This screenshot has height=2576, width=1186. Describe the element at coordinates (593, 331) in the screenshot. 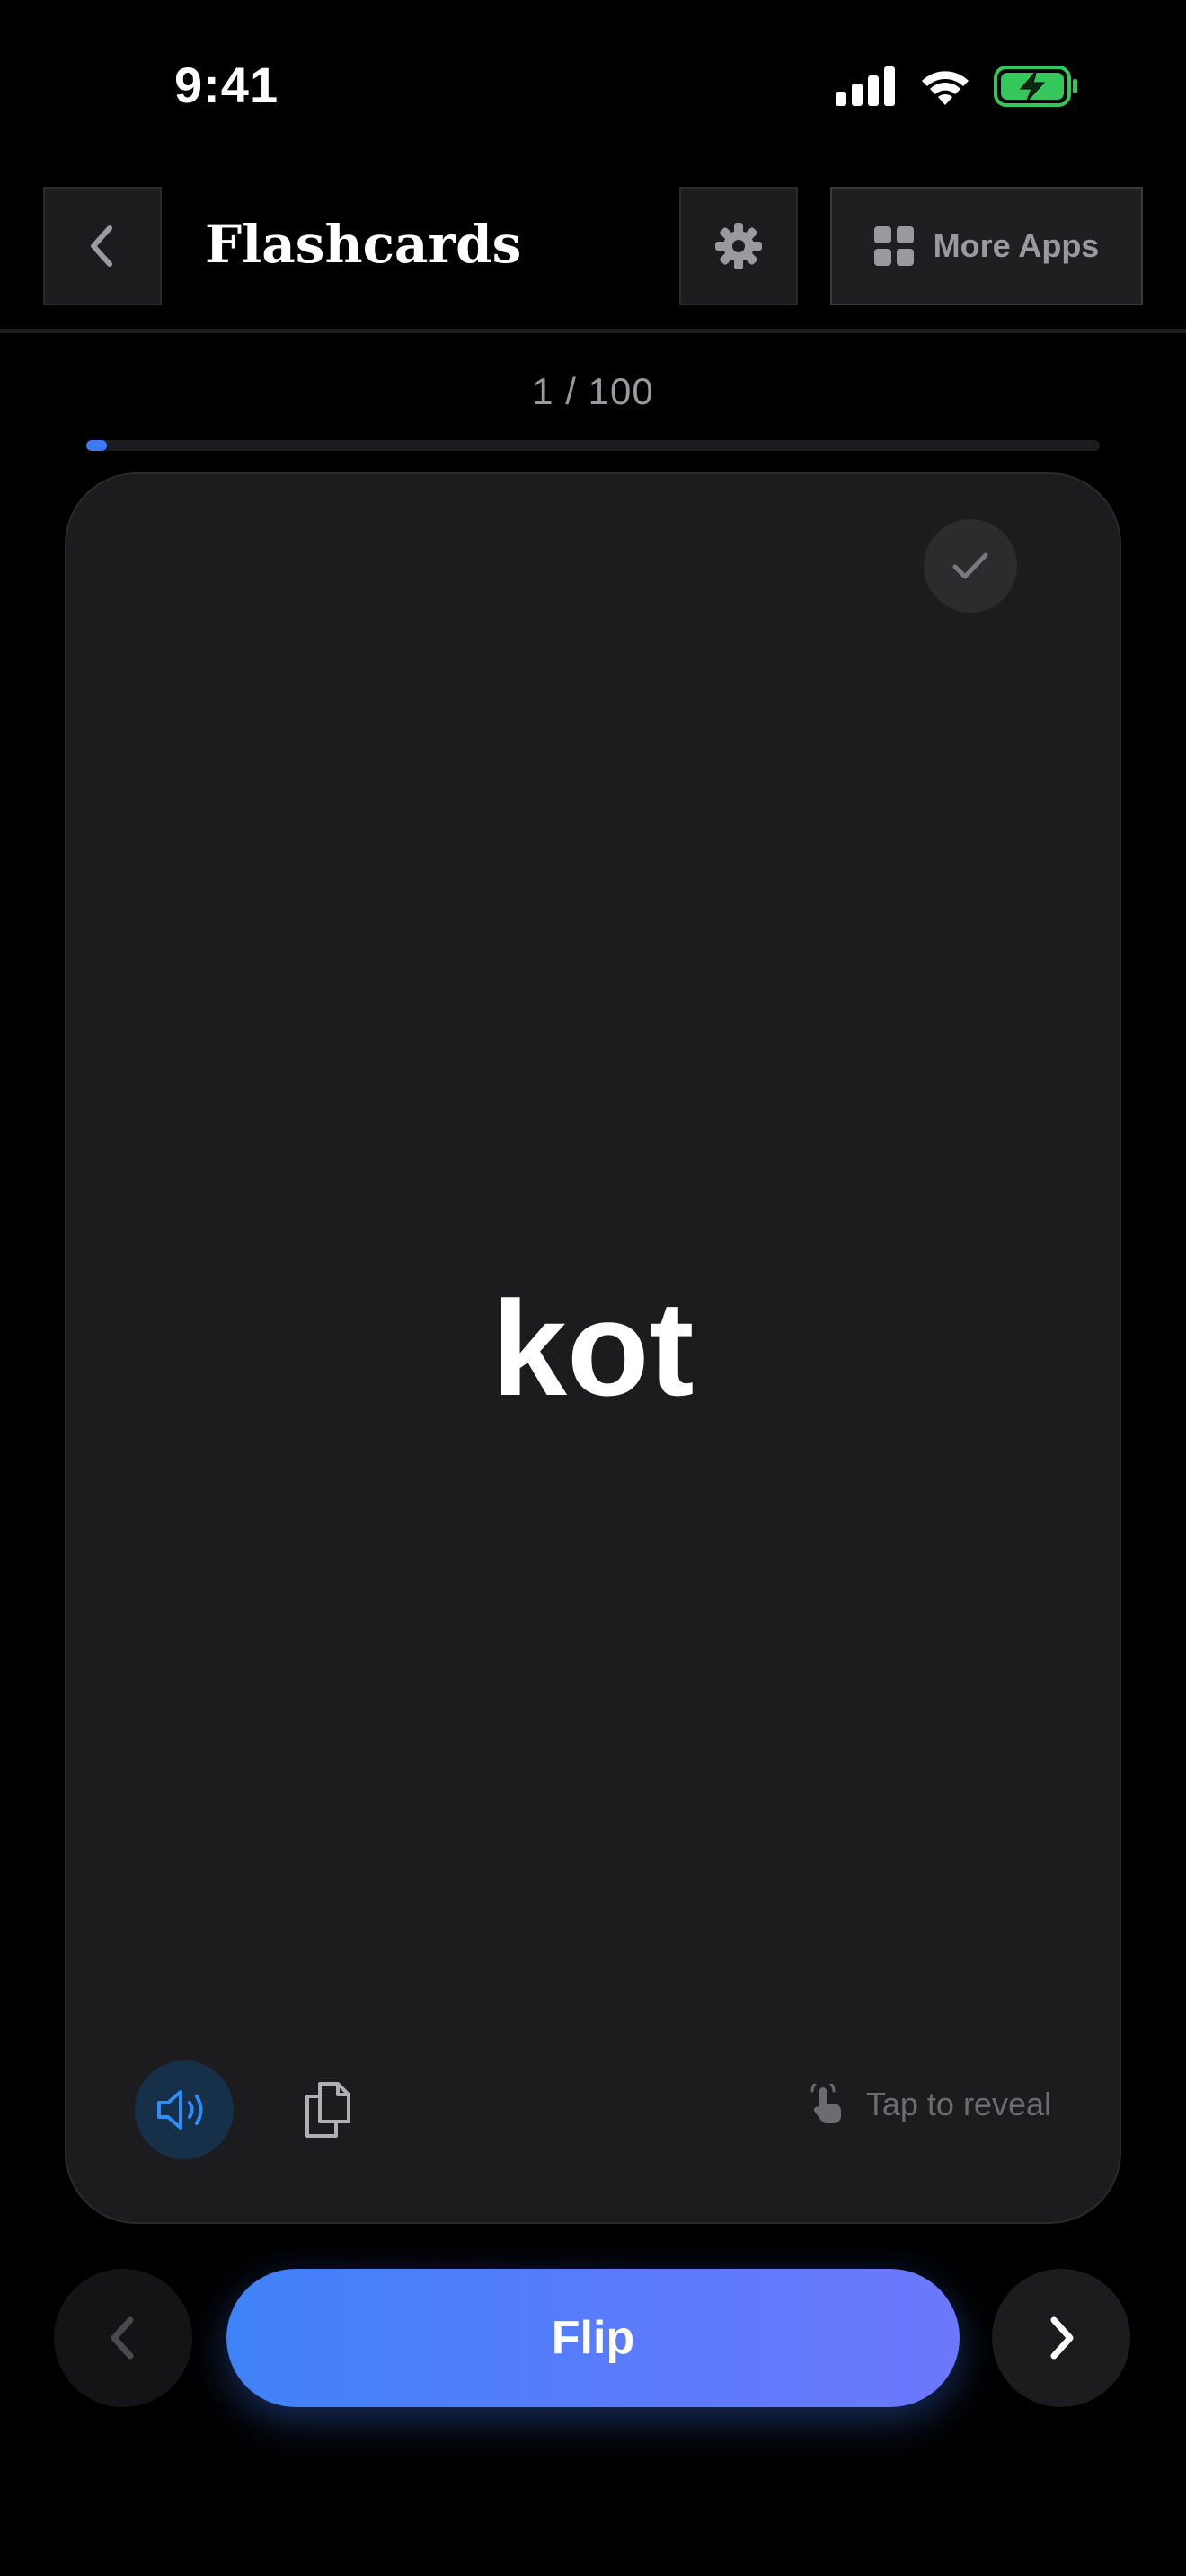

I see `header-divider` at that location.